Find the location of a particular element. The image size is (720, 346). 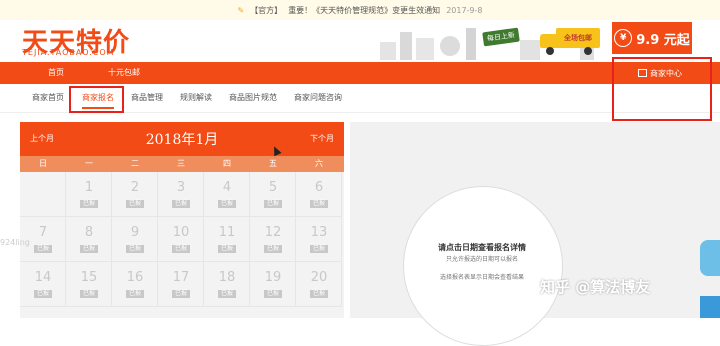

truck-label: 全场包邮 is located at coordinates (578, 38).